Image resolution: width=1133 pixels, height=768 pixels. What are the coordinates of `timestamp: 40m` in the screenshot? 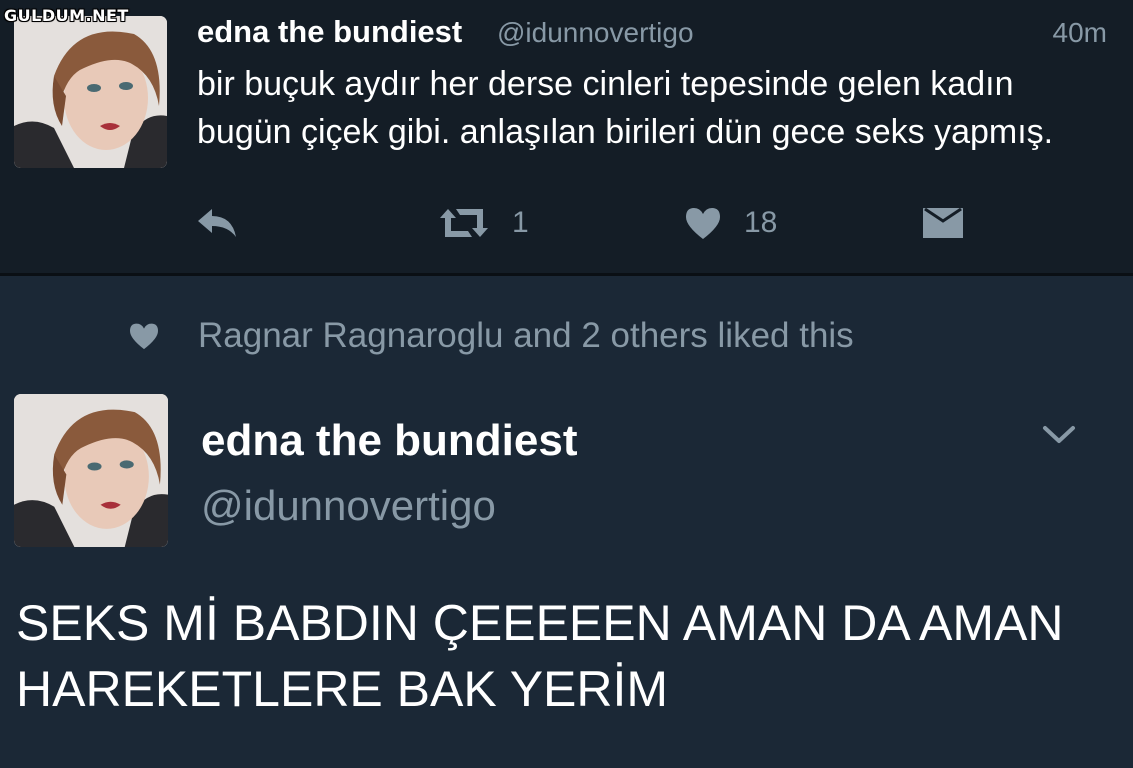 It's located at (1080, 33).